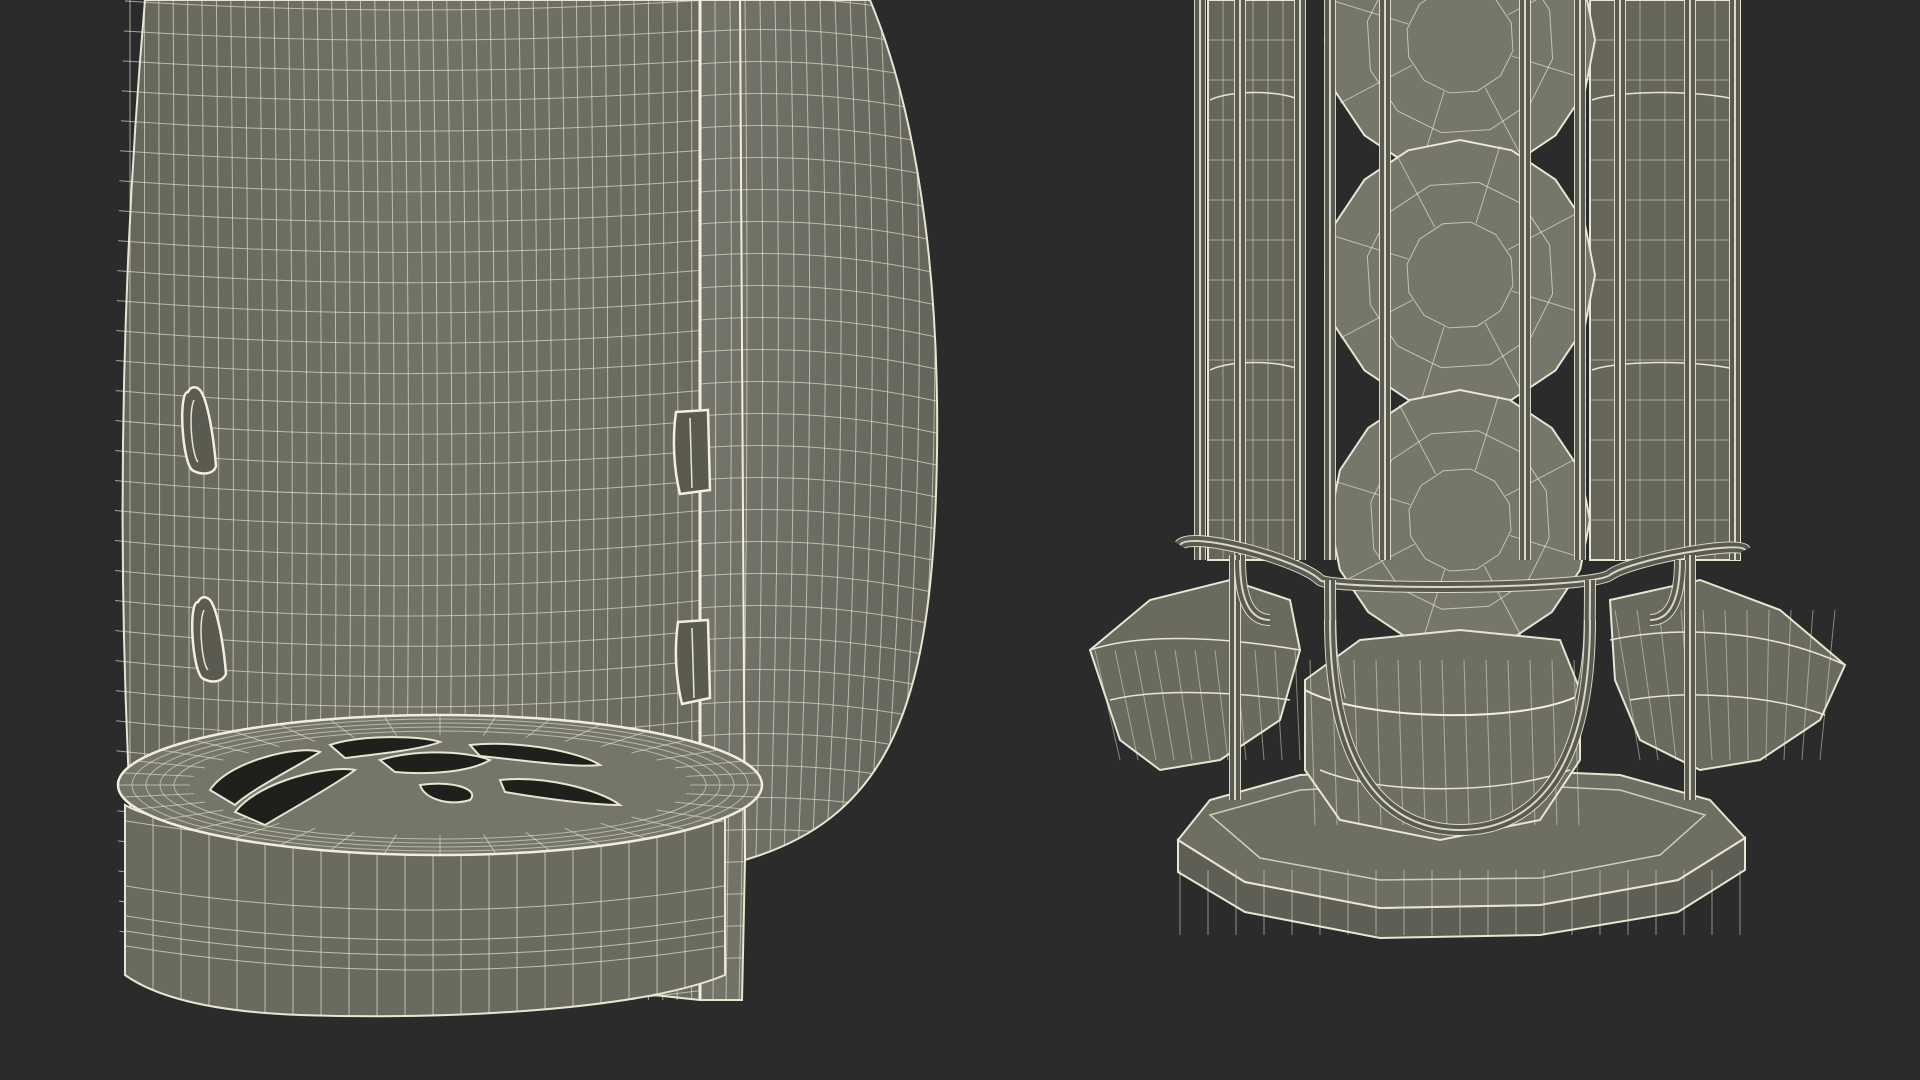 This screenshot has height=1080, width=1920. What do you see at coordinates (692, 452) in the screenshot?
I see `machine-slot-right-upper` at bounding box center [692, 452].